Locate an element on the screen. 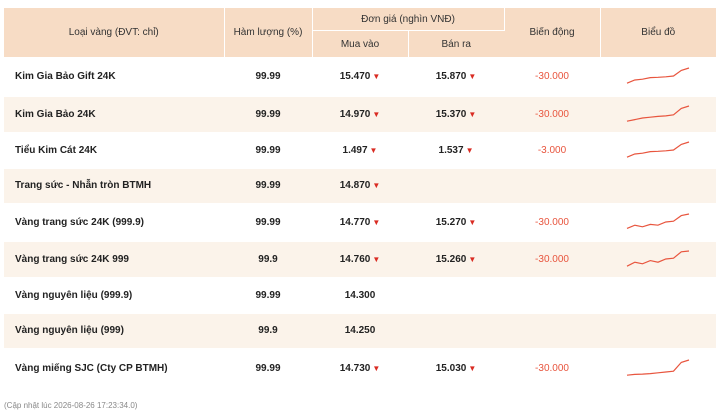 The width and height of the screenshot is (720, 414). header-chart: Biểu đồ is located at coordinates (658, 32).